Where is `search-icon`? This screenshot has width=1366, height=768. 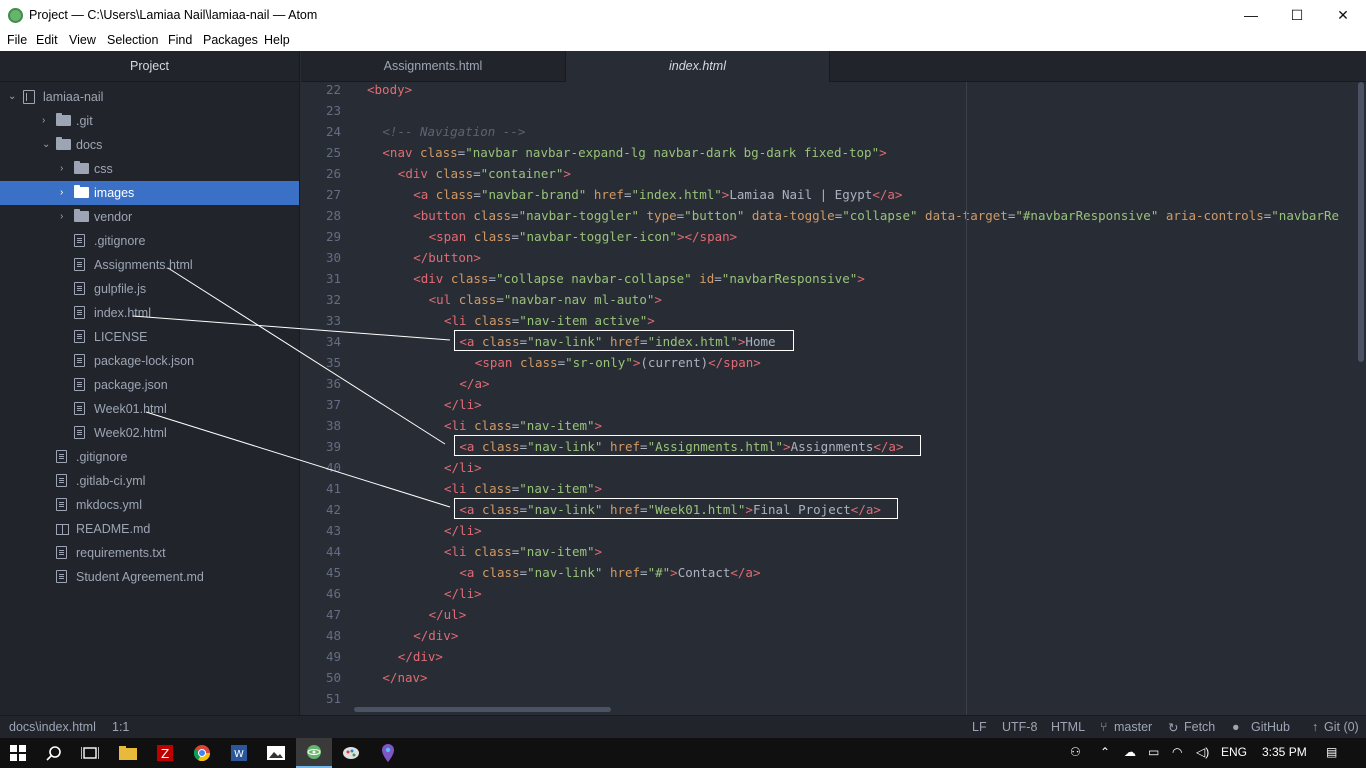 search-icon is located at coordinates (54, 753).